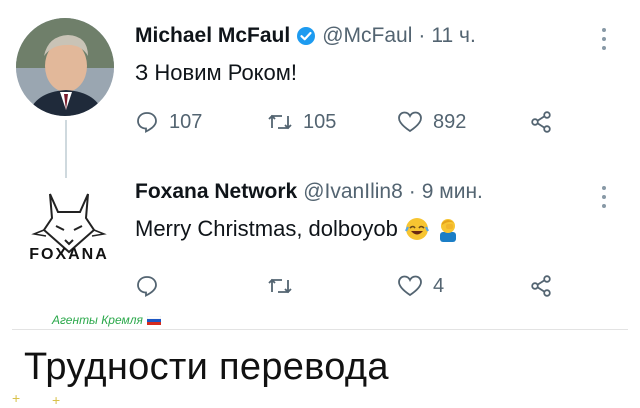  What do you see at coordinates (320, 329) in the screenshot?
I see `divider` at bounding box center [320, 329].